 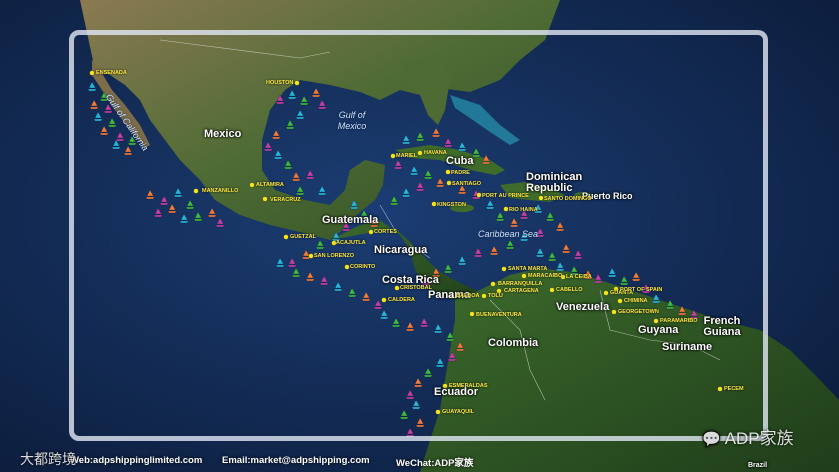 What do you see at coordinates (401, 250) in the screenshot?
I see `country-label: Nicaragua` at bounding box center [401, 250].